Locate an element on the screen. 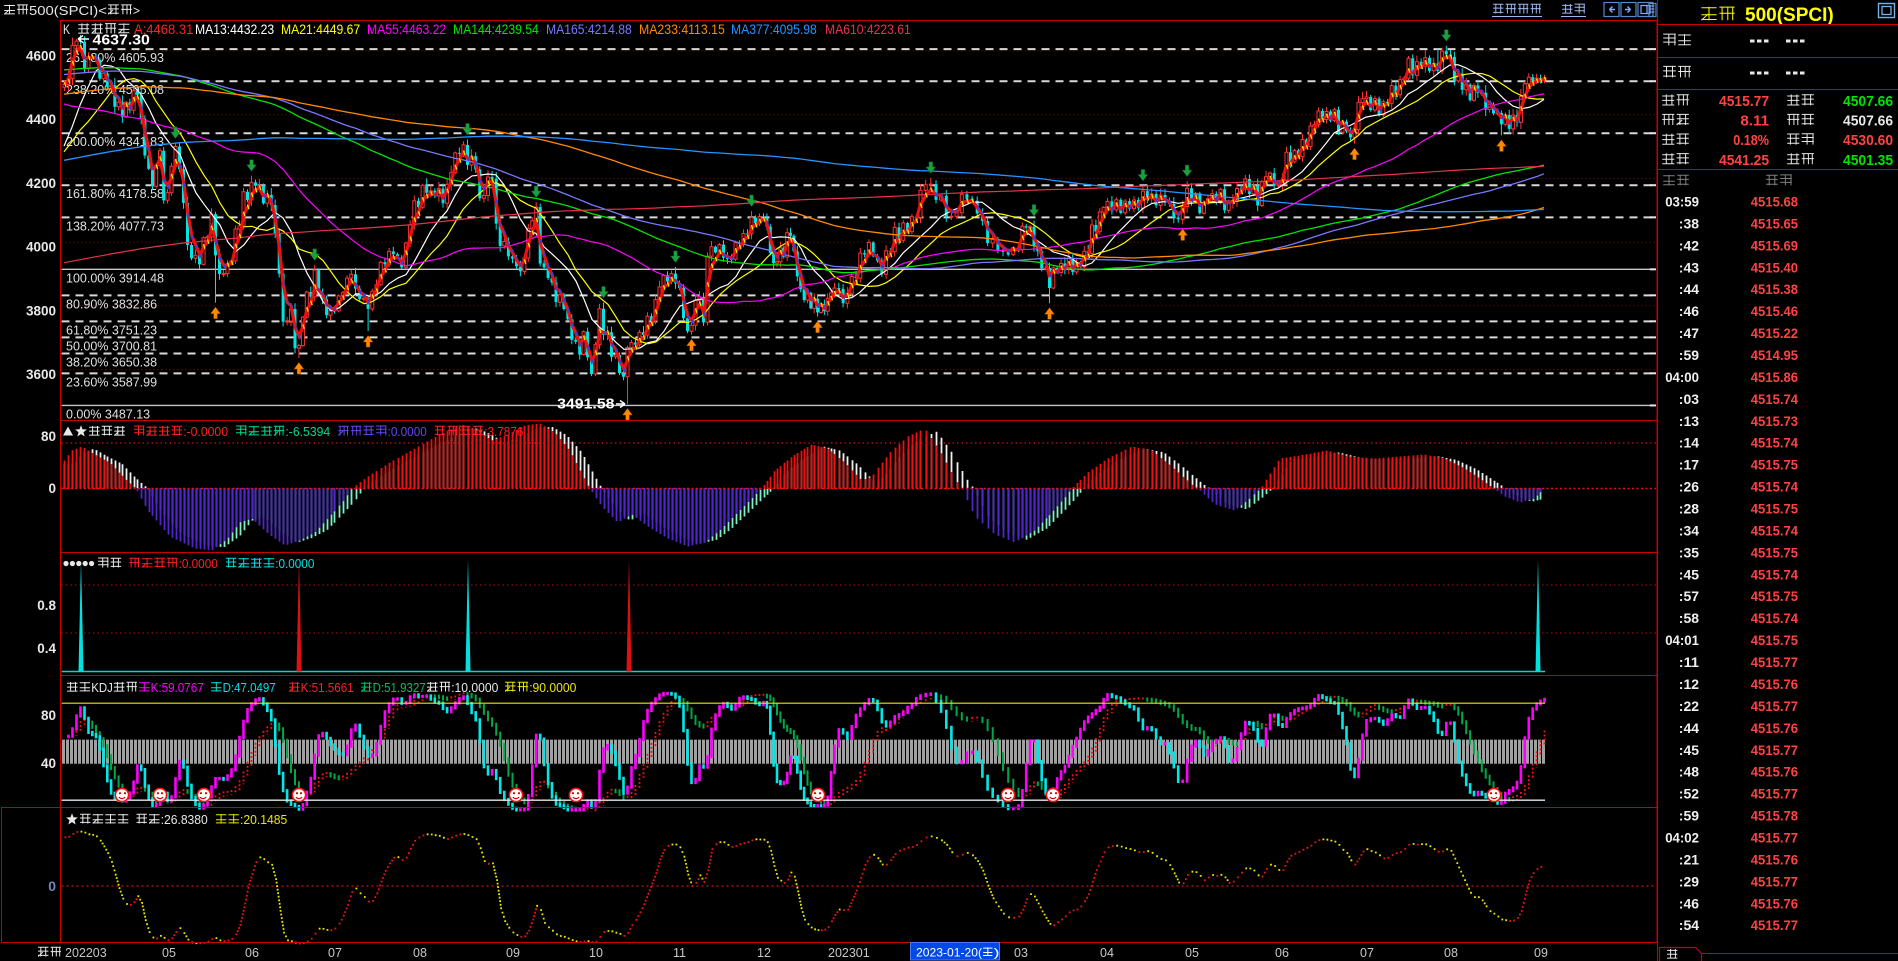  svg-text: 4000 is located at coordinates (41, 247).